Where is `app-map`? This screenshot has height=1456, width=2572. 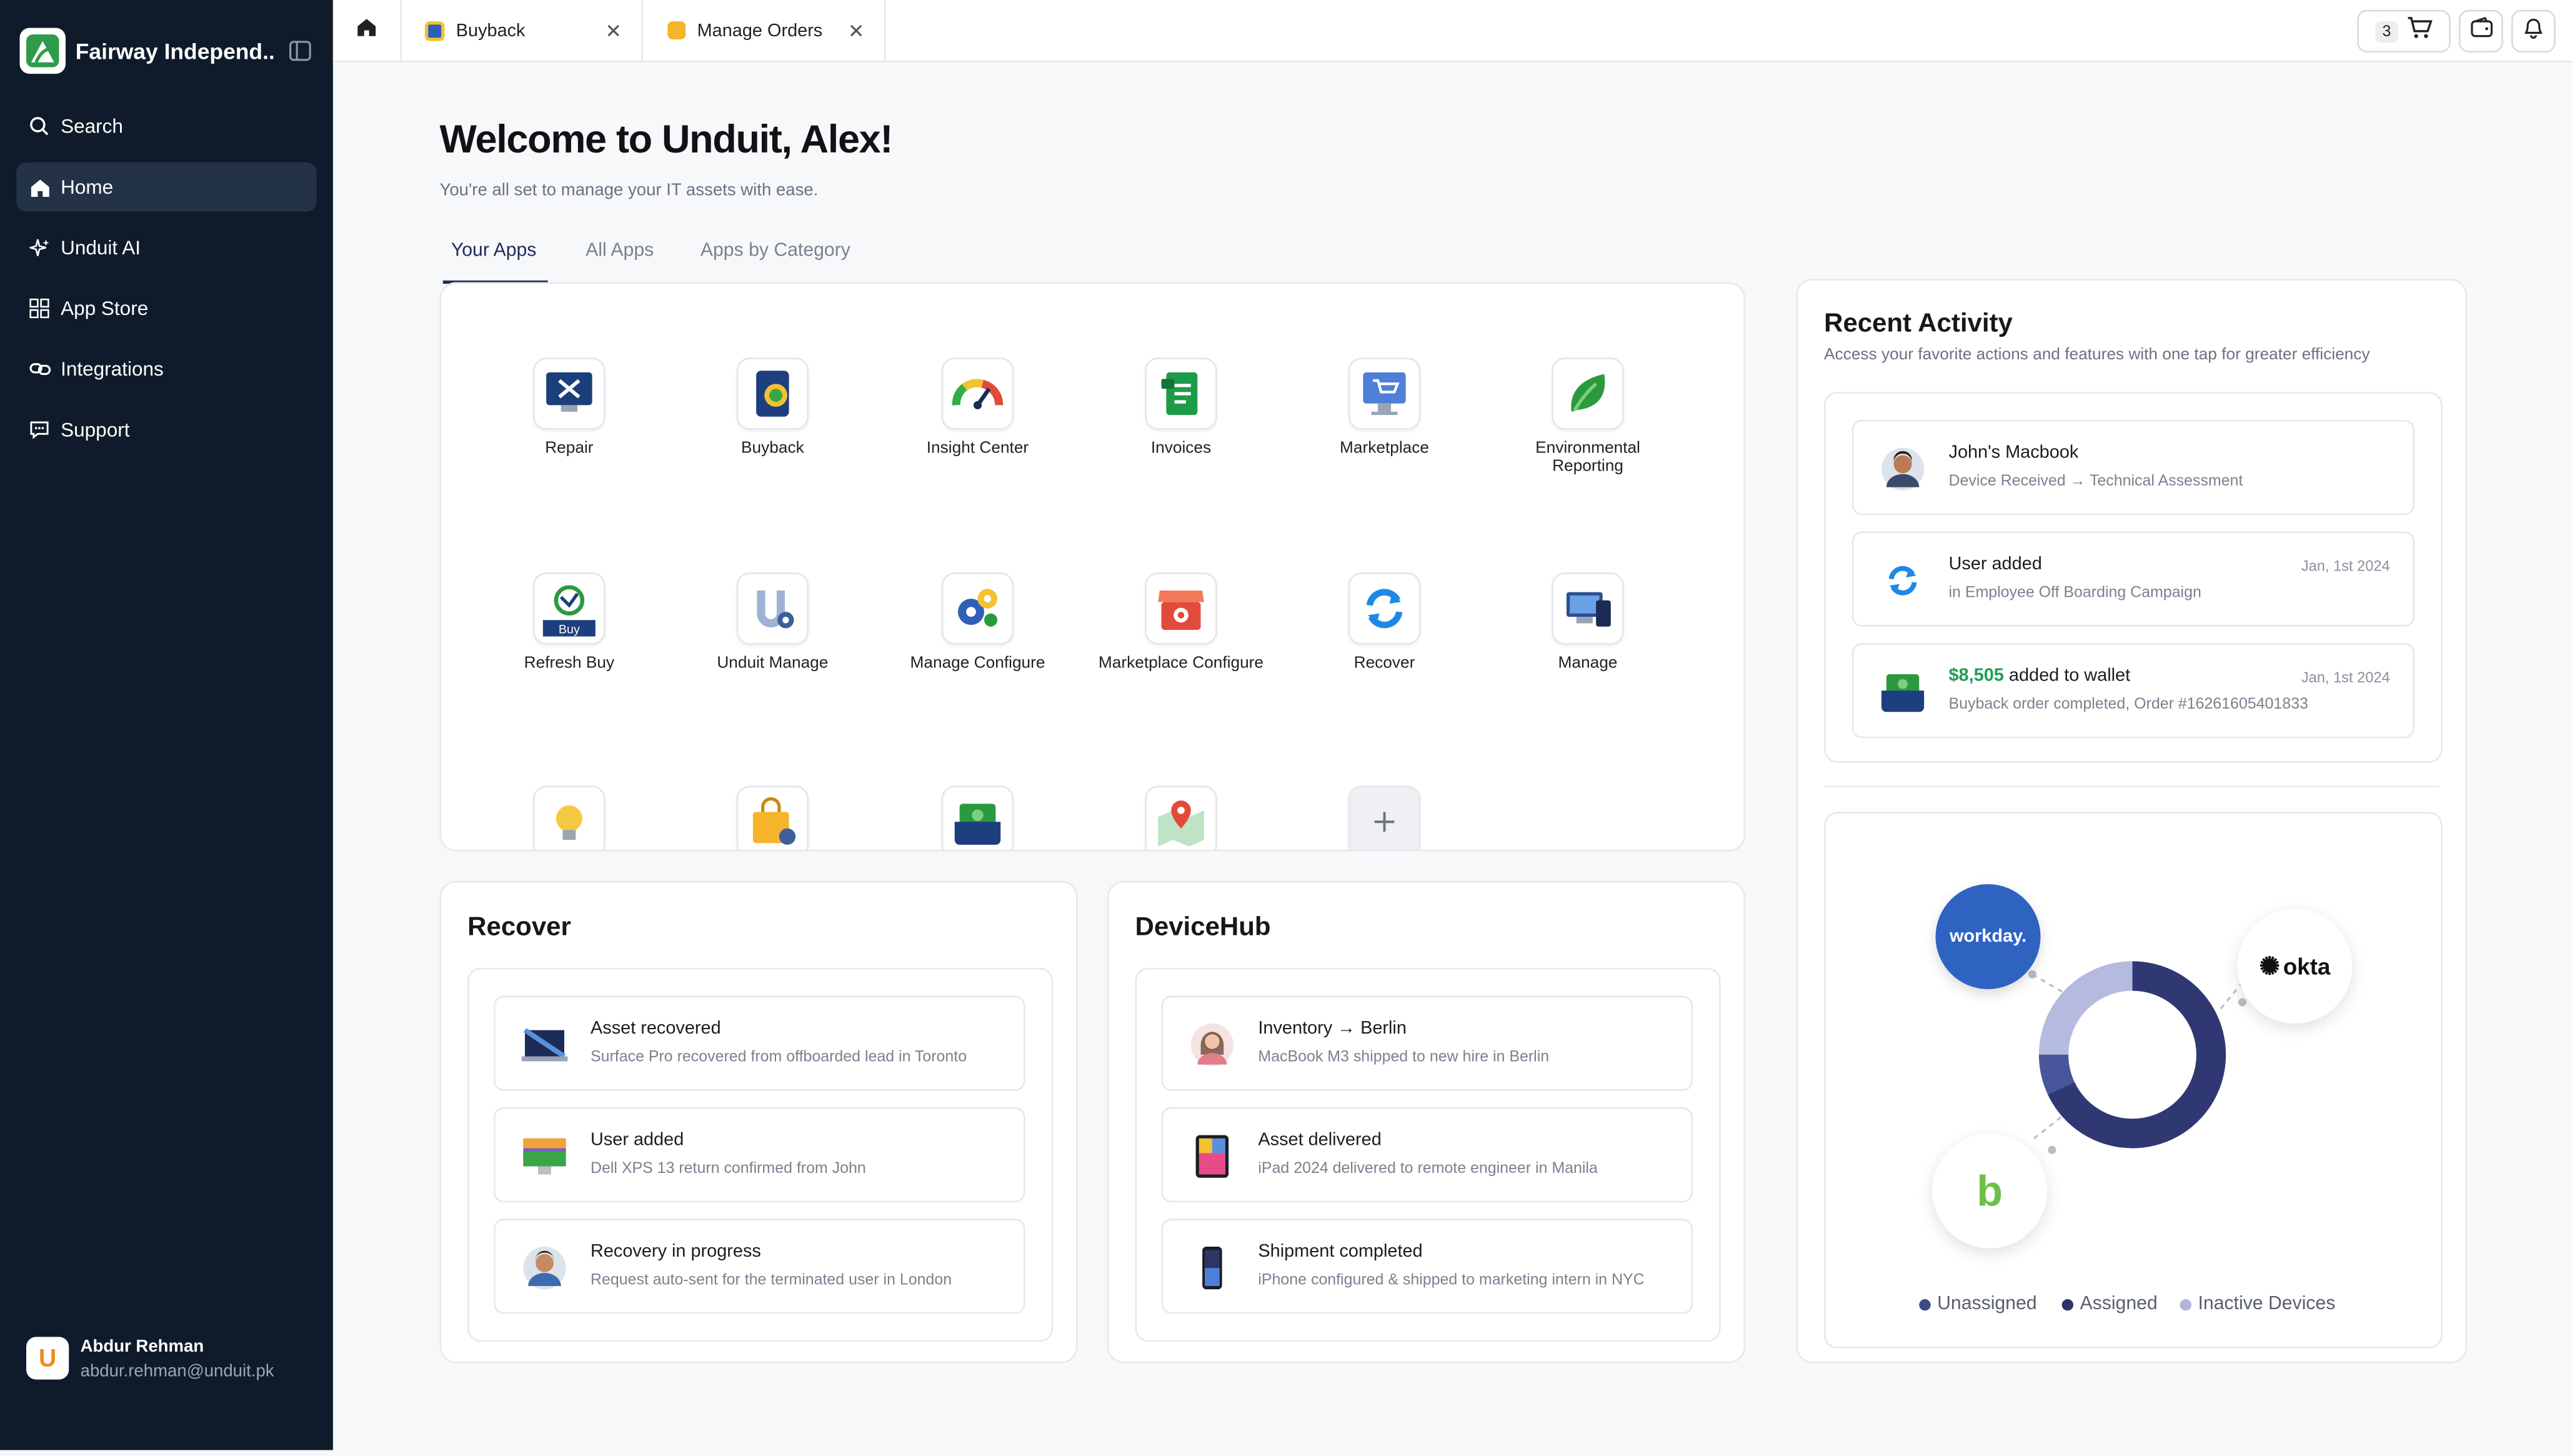
app-map is located at coordinates (1181, 818).